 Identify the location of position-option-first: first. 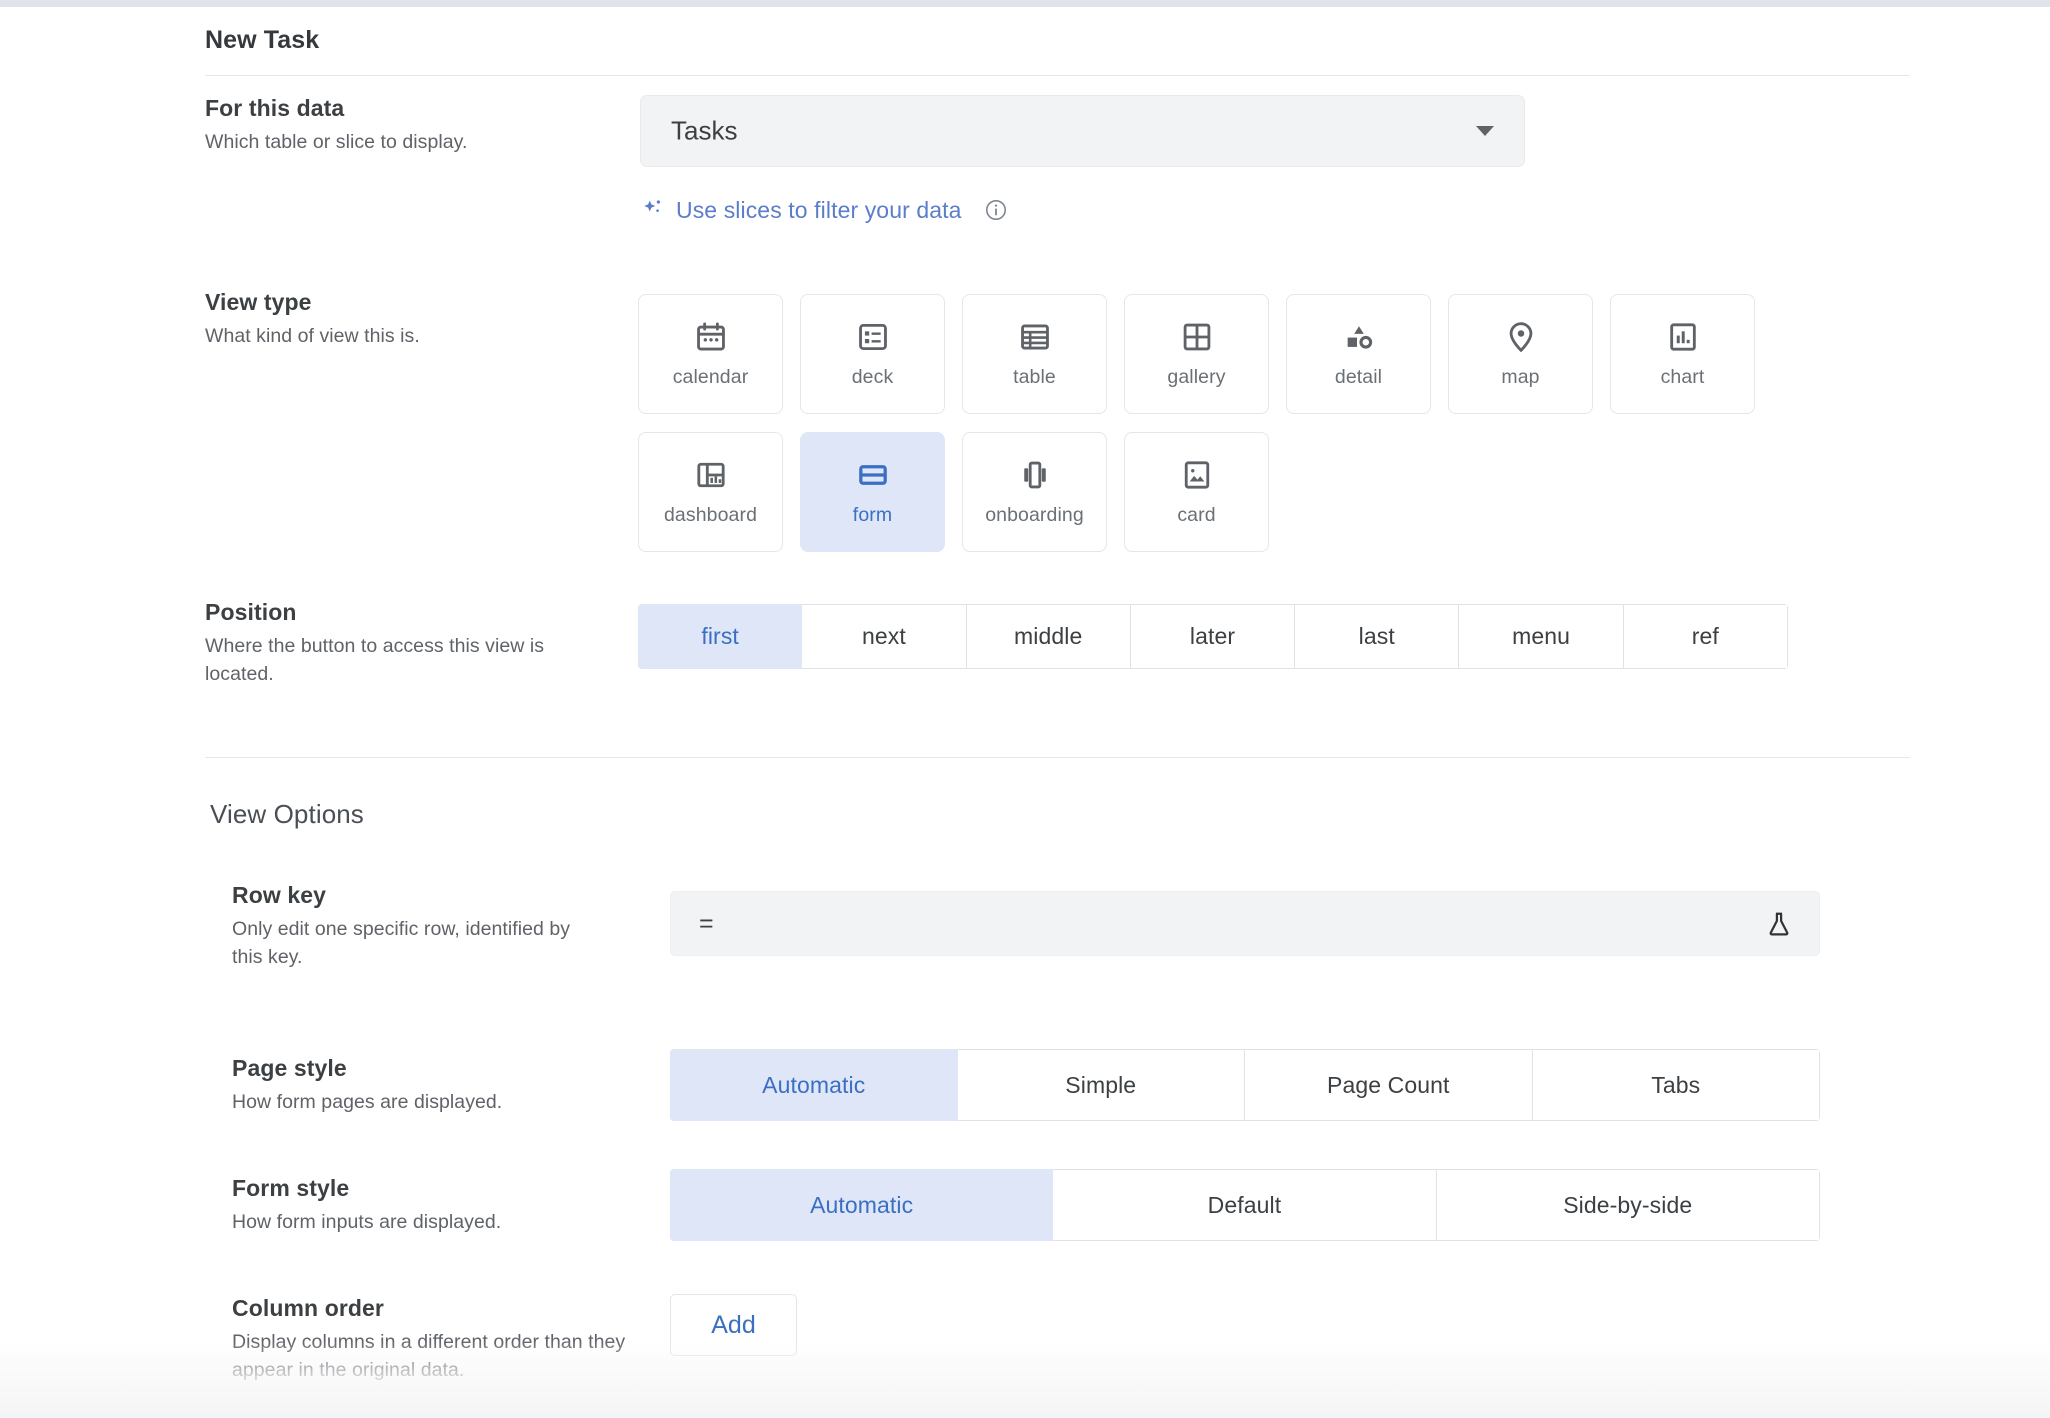
(720, 636).